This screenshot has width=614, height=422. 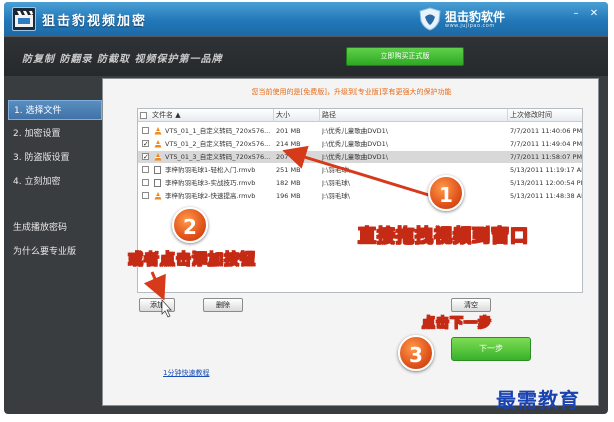 I want to click on close-button: ✕, so click(x=594, y=14).